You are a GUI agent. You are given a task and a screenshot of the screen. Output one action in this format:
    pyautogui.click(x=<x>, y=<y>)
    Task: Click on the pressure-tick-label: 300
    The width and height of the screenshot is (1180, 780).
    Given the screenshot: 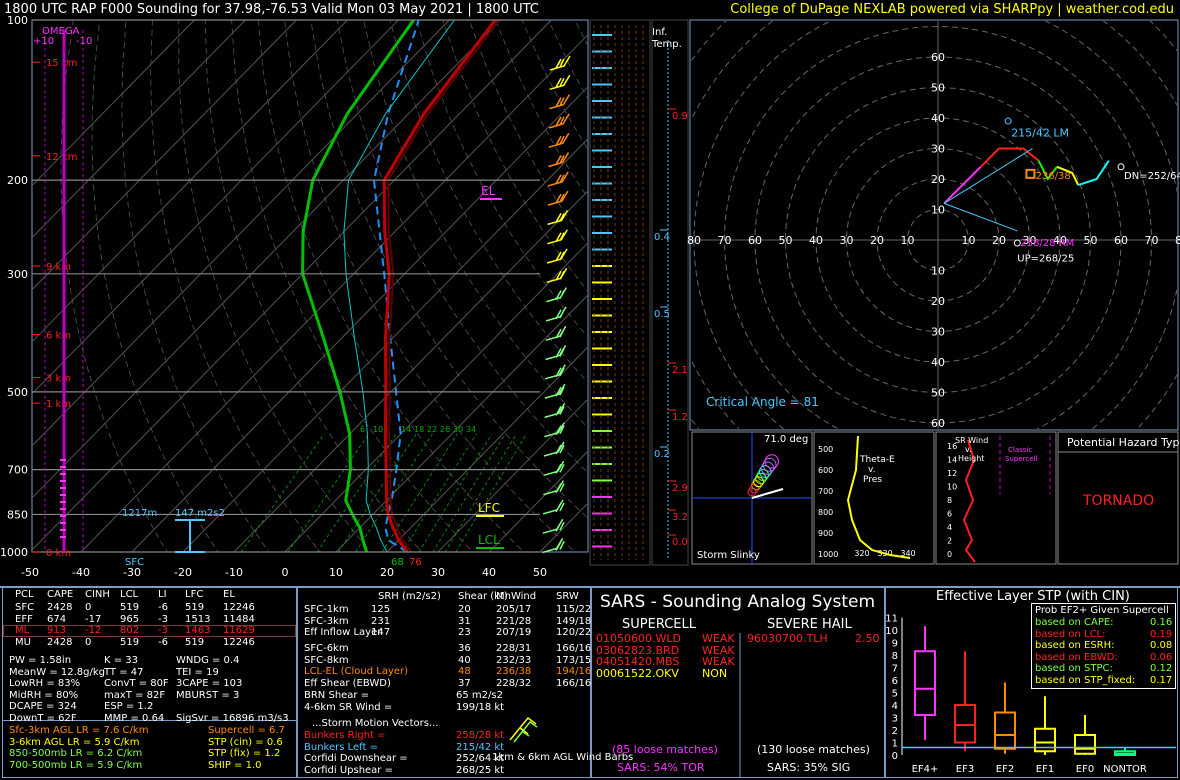 What is the action you would take?
    pyautogui.click(x=17, y=274)
    